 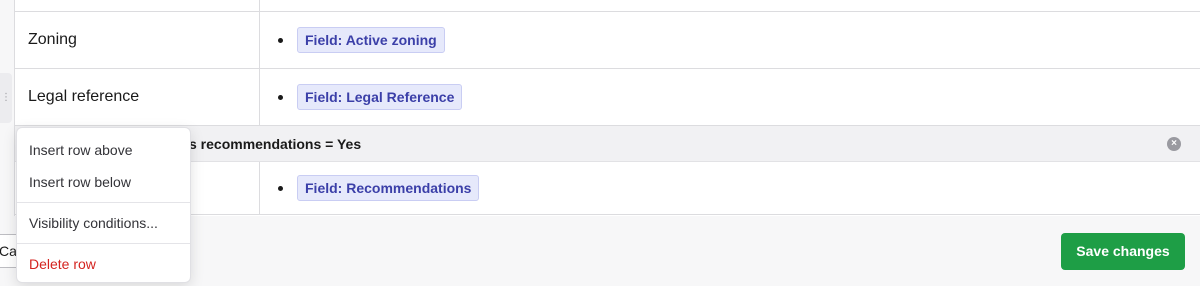 I want to click on field-chip: Field: Active zoning, so click(x=371, y=40).